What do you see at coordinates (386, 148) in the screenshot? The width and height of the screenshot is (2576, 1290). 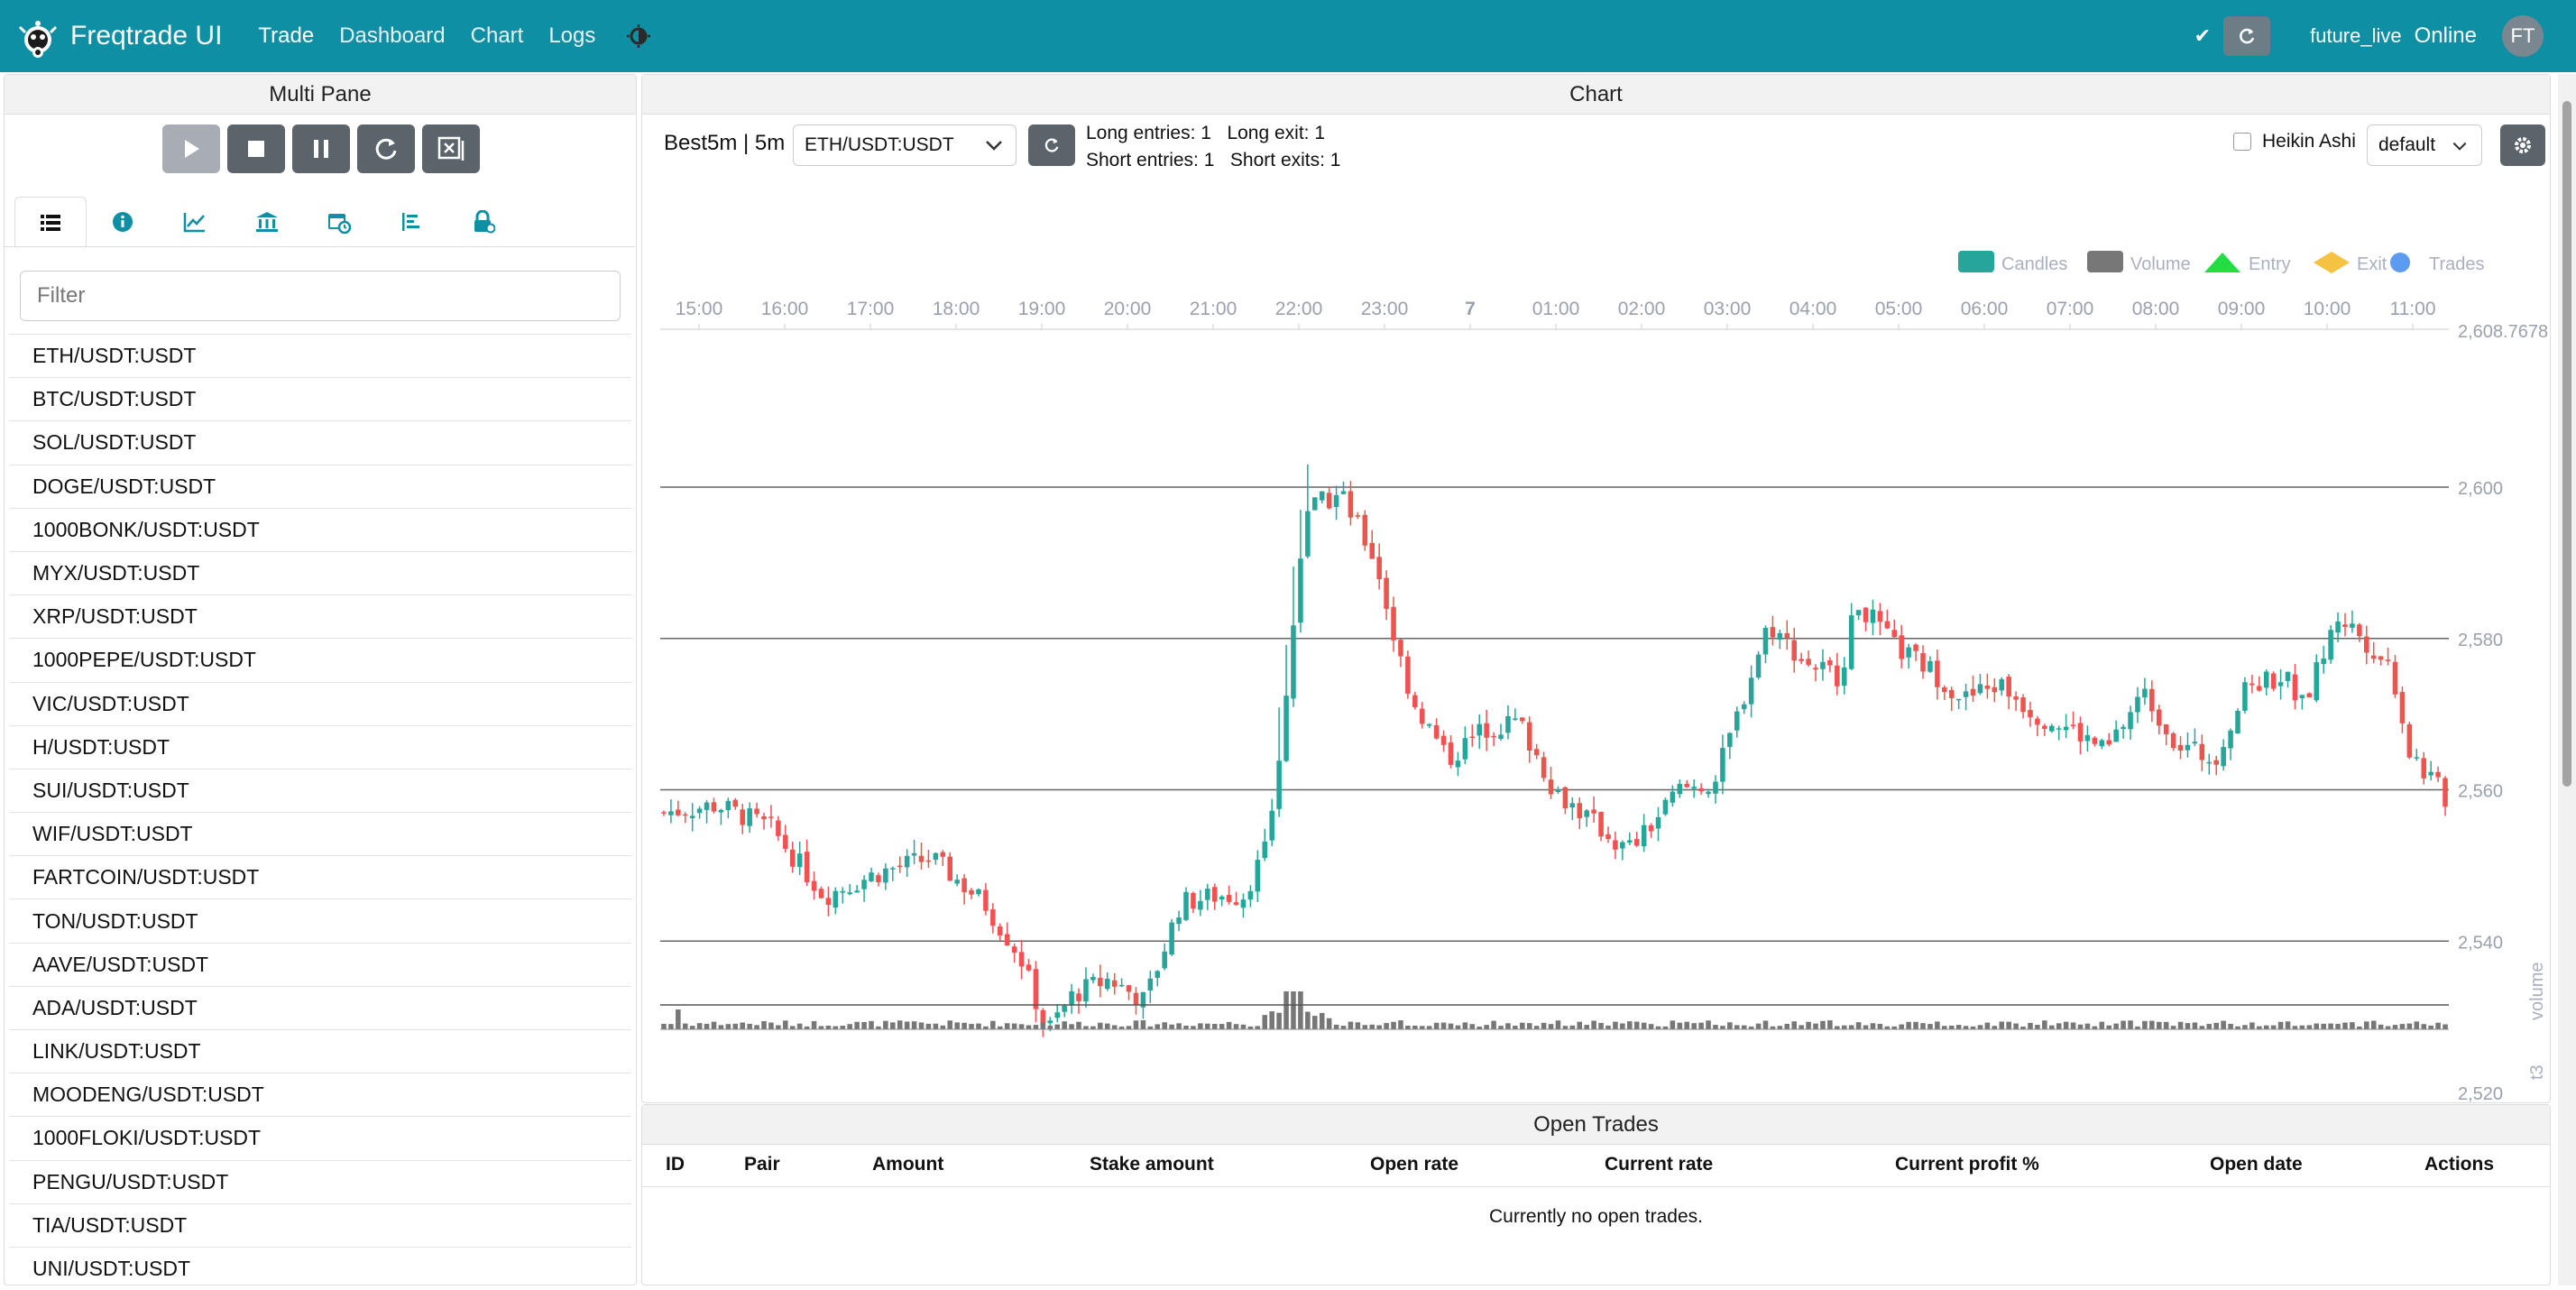 I see `reload-config-button` at bounding box center [386, 148].